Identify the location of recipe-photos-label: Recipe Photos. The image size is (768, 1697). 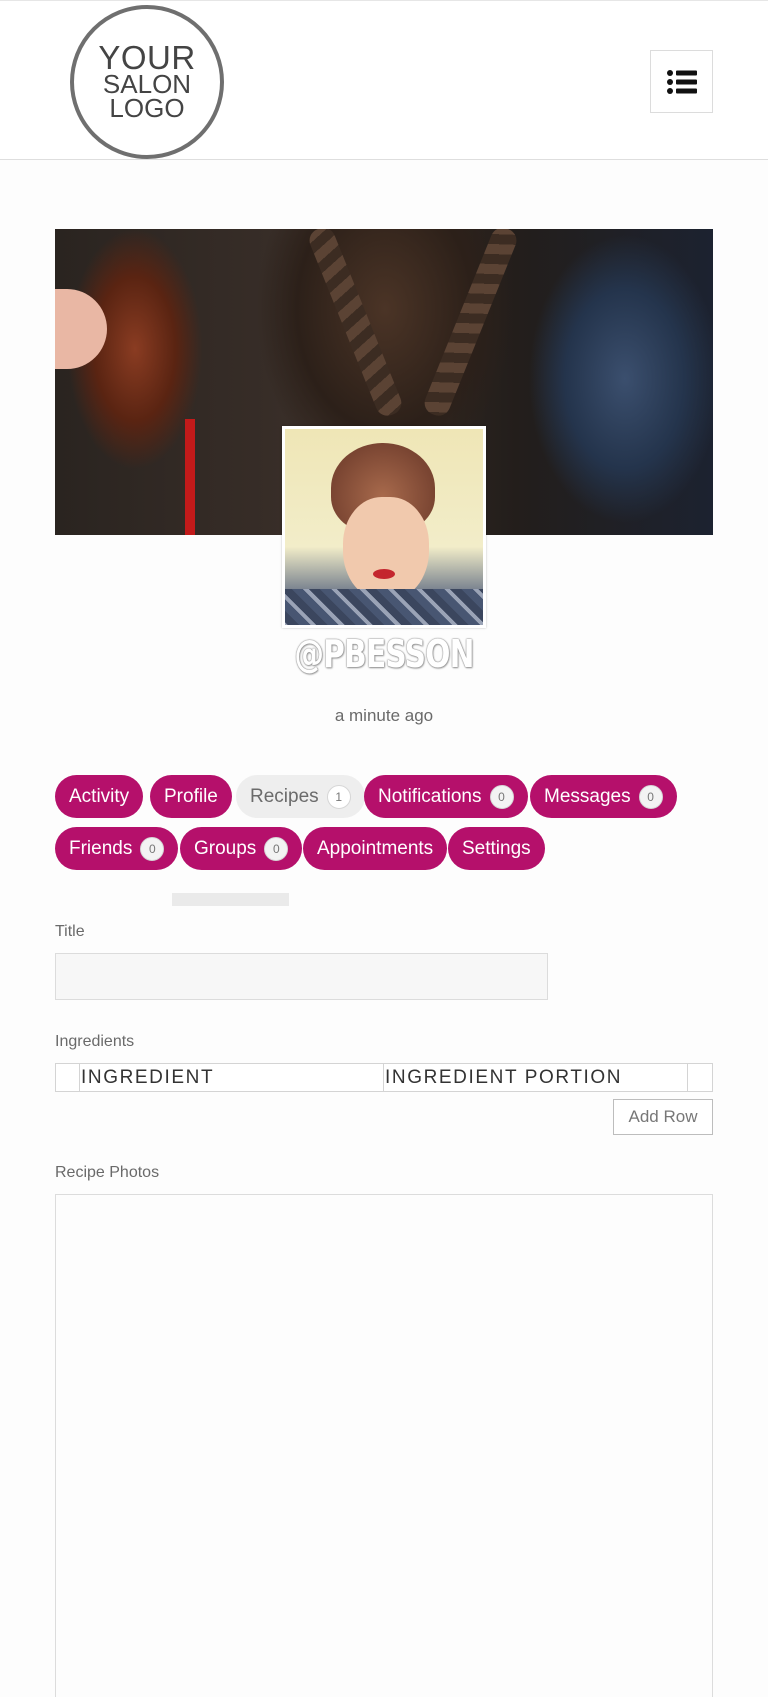
(107, 1172).